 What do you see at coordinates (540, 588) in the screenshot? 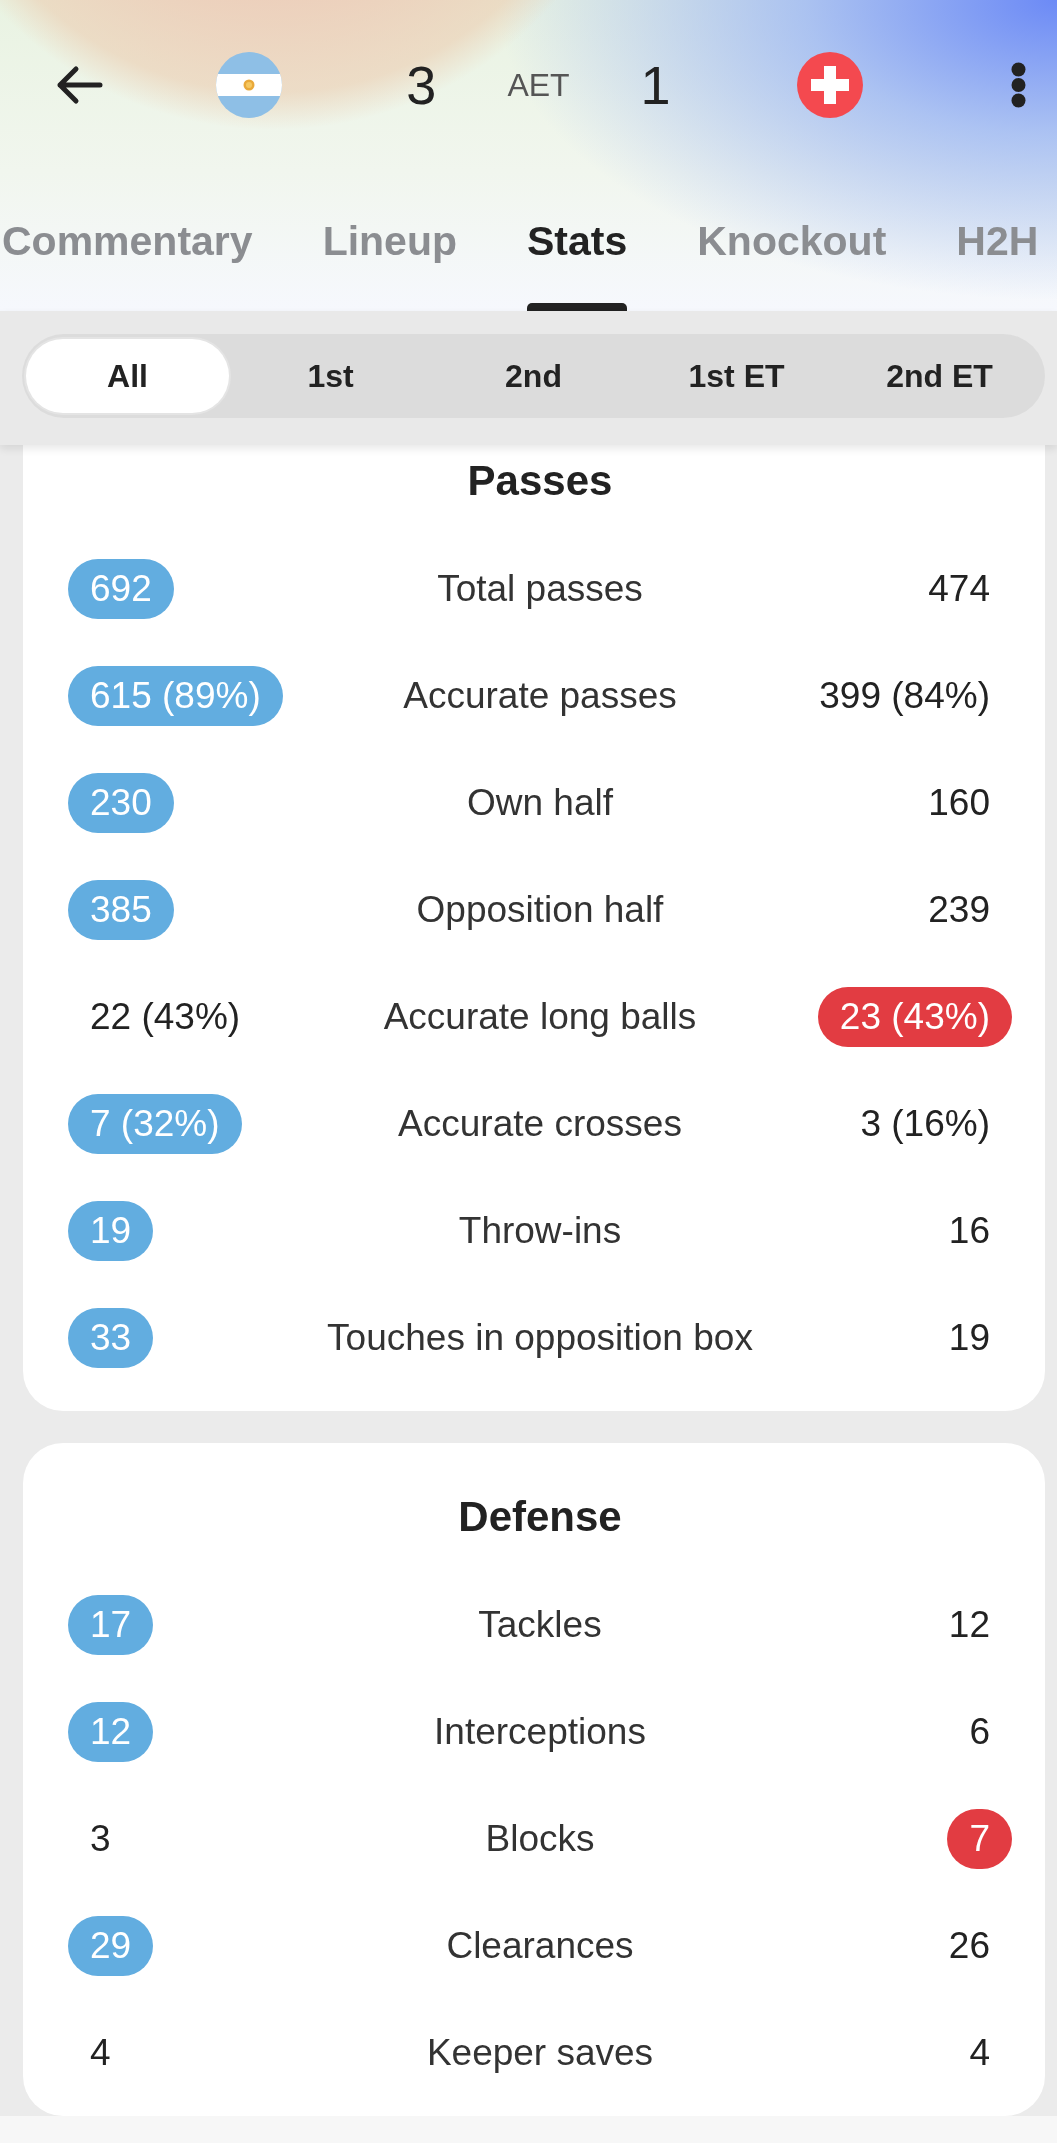
I see `stat-label: Total passes` at bounding box center [540, 588].